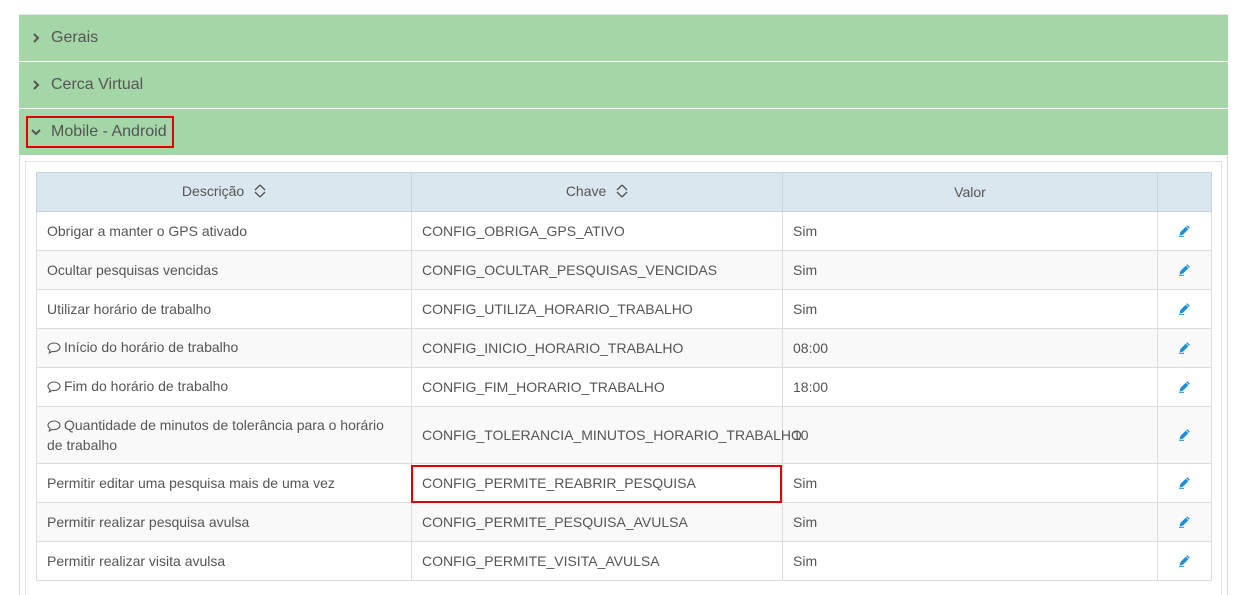 Image resolution: width=1248 pixels, height=595 pixels. Describe the element at coordinates (75, 37) in the screenshot. I see `accordion-title: Gerais` at that location.